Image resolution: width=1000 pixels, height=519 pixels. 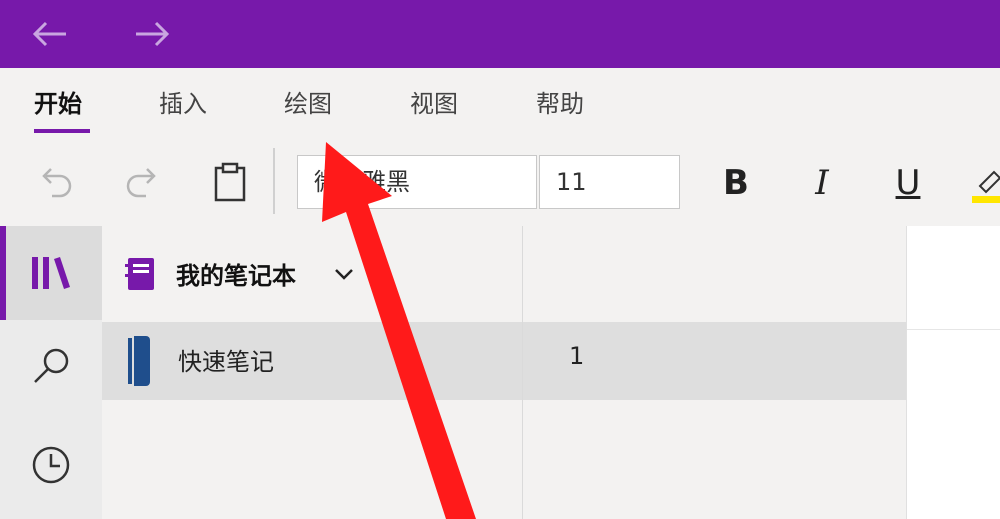 I want to click on notebooks-nav-button, so click(x=51, y=273).